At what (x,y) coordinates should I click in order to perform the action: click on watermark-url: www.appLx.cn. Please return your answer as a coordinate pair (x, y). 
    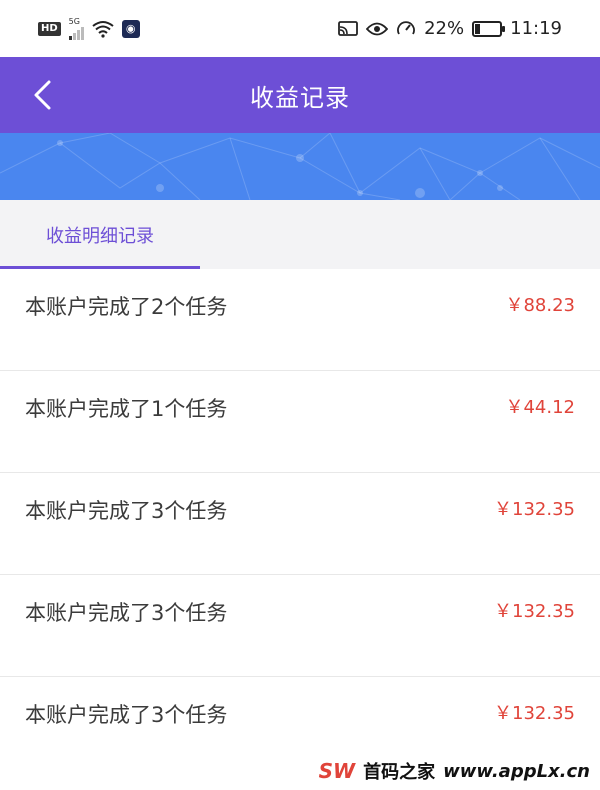
    Looking at the image, I should click on (516, 771).